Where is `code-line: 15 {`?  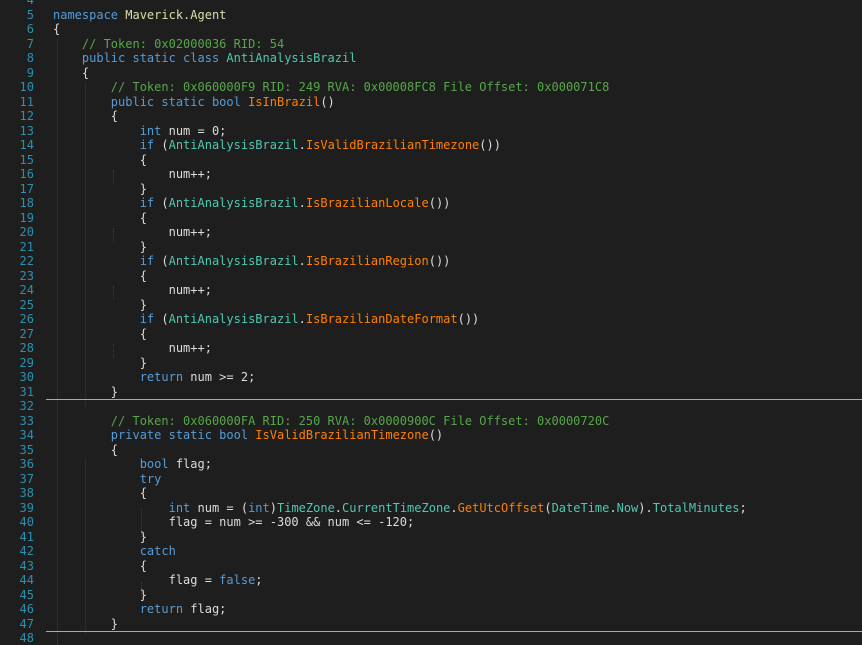 code-line: 15 { is located at coordinates (431, 160).